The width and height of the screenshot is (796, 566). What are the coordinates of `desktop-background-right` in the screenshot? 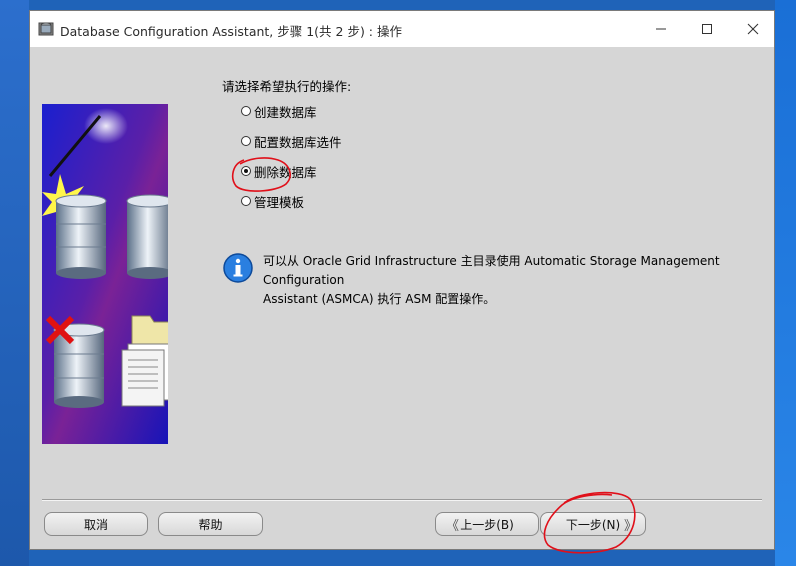 It's located at (785, 283).